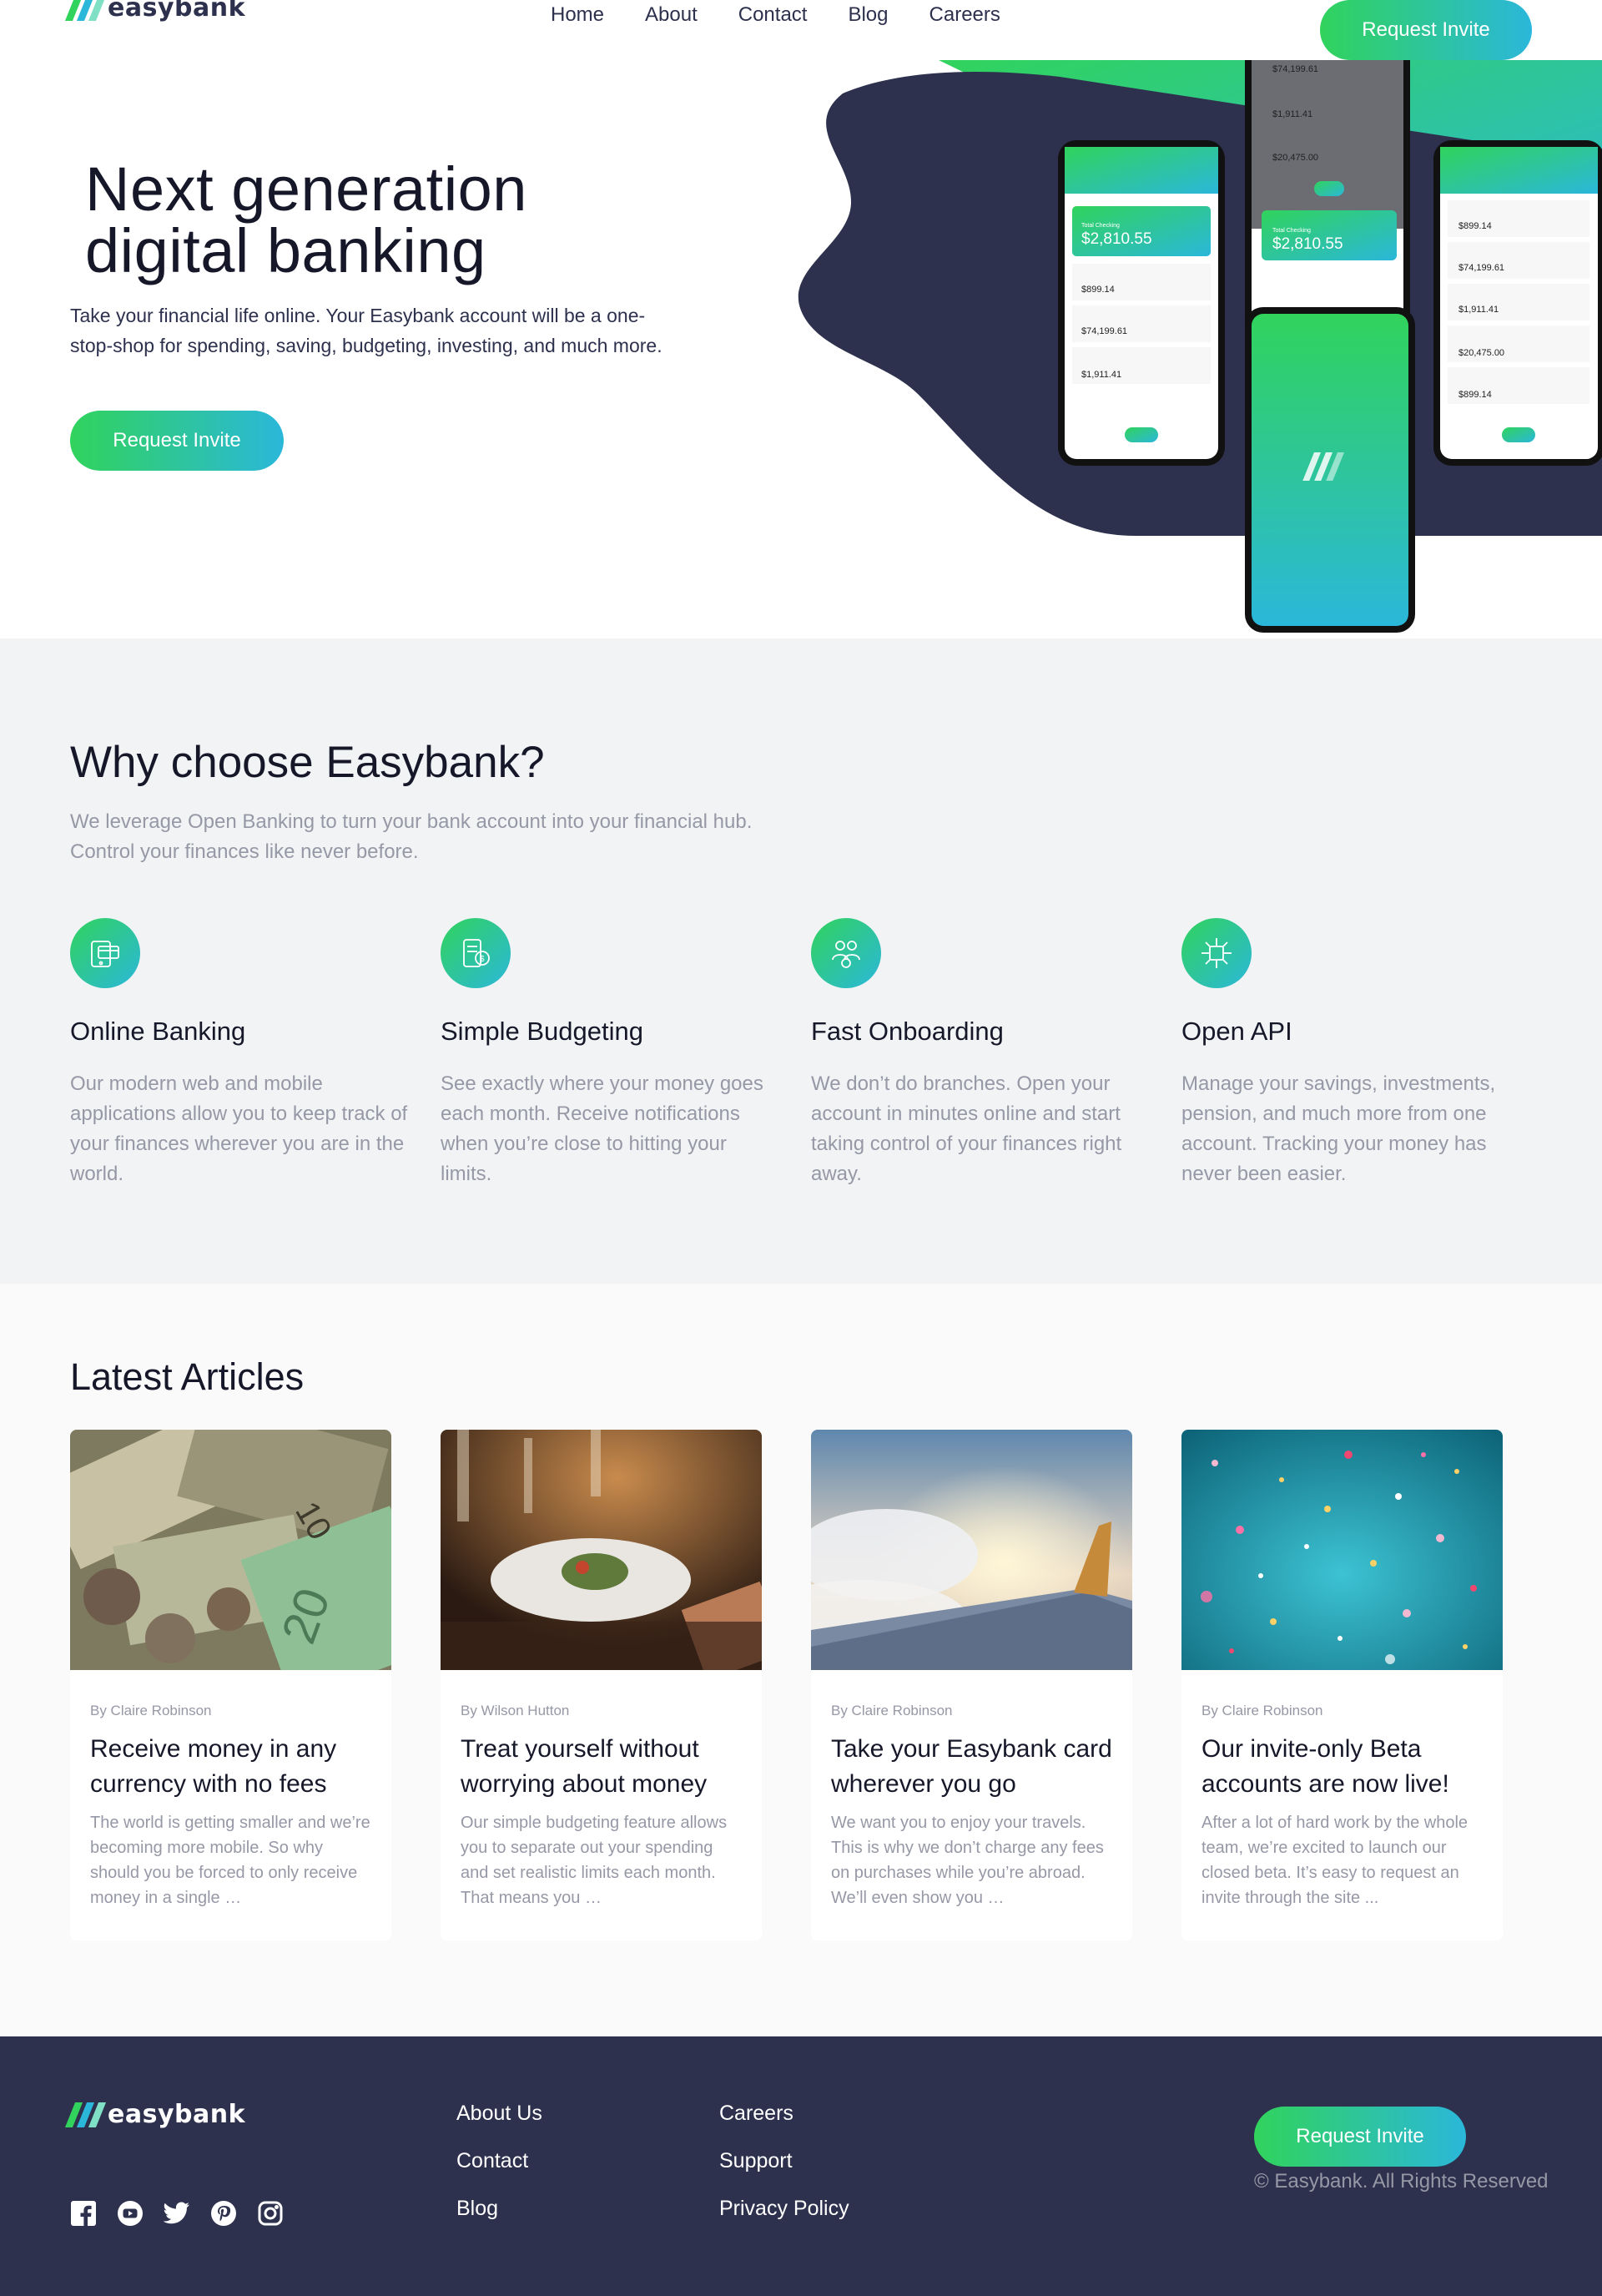 This screenshot has width=1602, height=2296. What do you see at coordinates (499, 2114) in the screenshot?
I see `footer-link-about-us: About Us` at bounding box center [499, 2114].